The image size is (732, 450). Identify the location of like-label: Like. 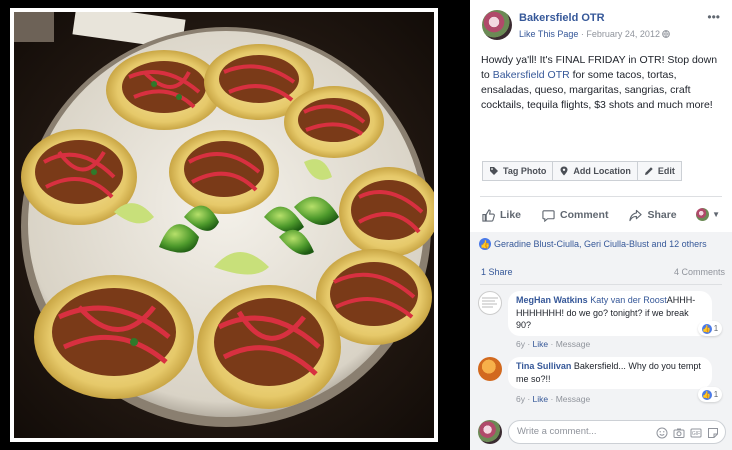
(511, 215).